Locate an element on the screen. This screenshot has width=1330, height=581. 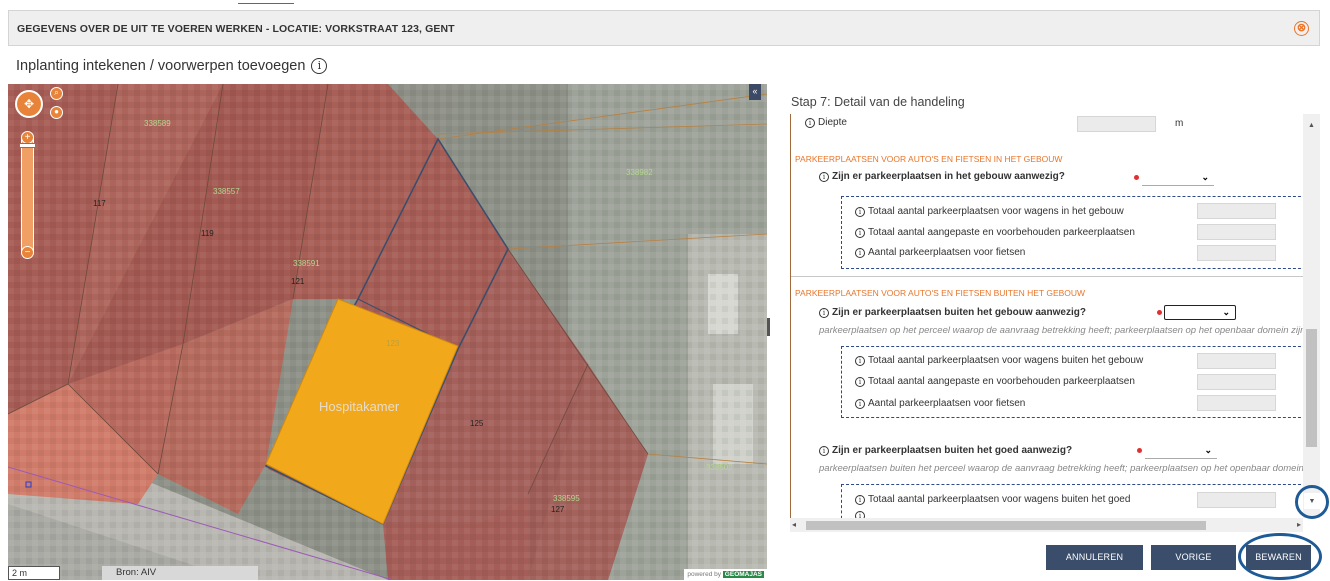
inside-field-2-input is located at coordinates (1236, 232).